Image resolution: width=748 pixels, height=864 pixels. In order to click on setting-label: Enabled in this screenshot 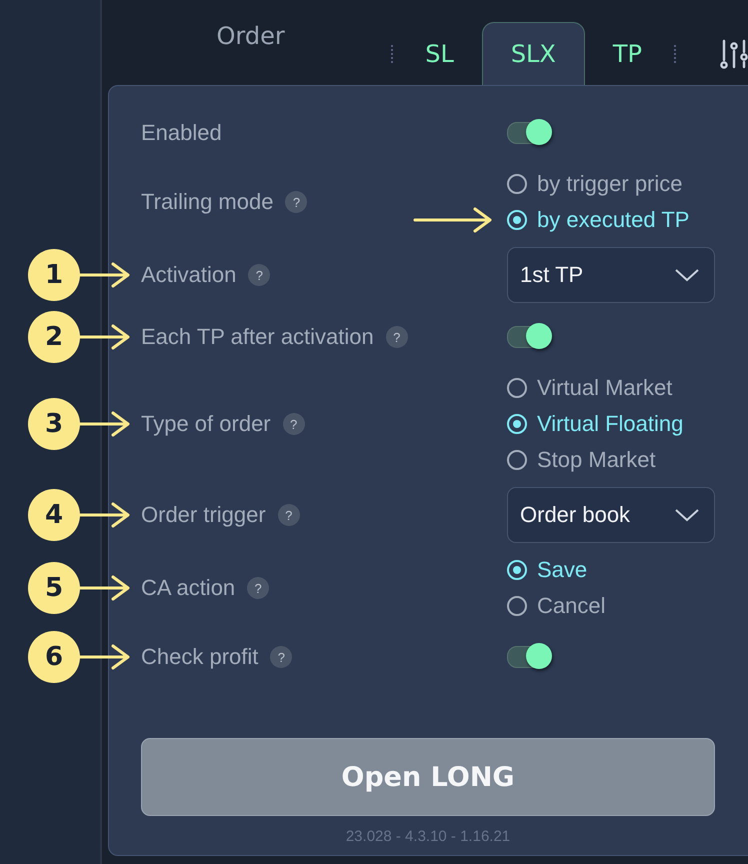, I will do `click(181, 133)`.